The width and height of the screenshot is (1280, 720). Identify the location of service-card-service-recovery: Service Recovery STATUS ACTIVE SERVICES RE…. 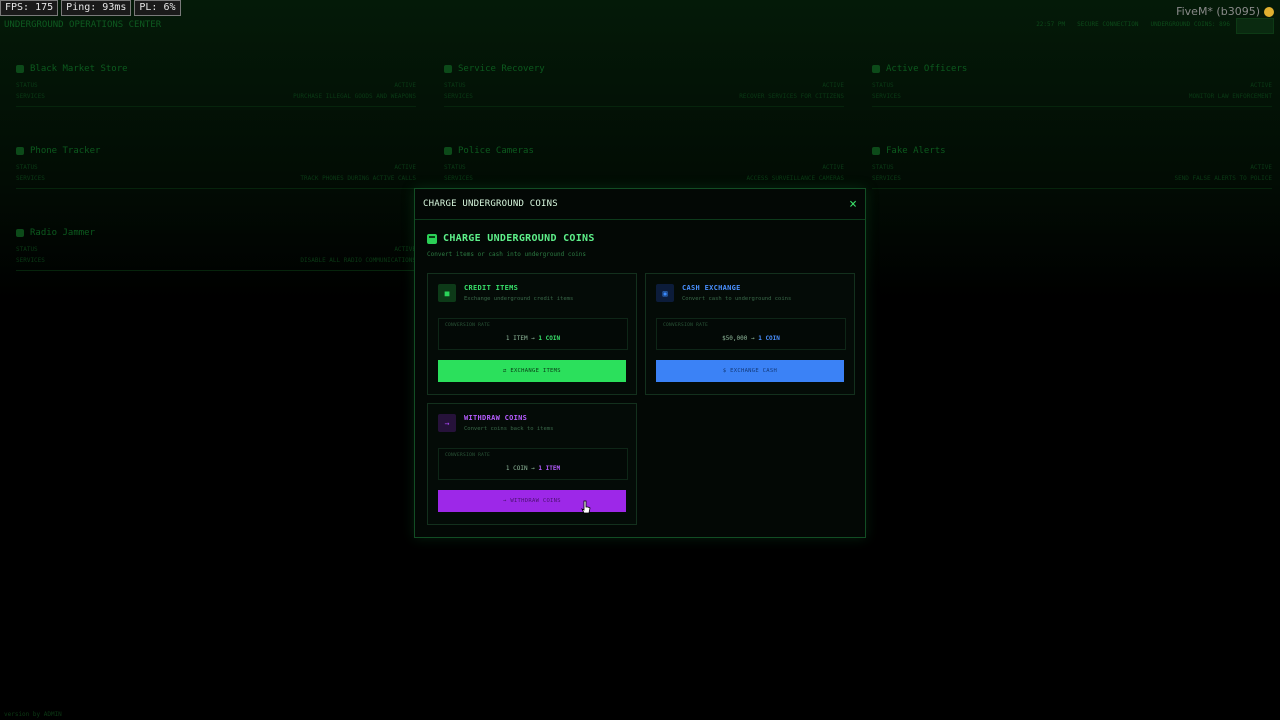
(644, 98).